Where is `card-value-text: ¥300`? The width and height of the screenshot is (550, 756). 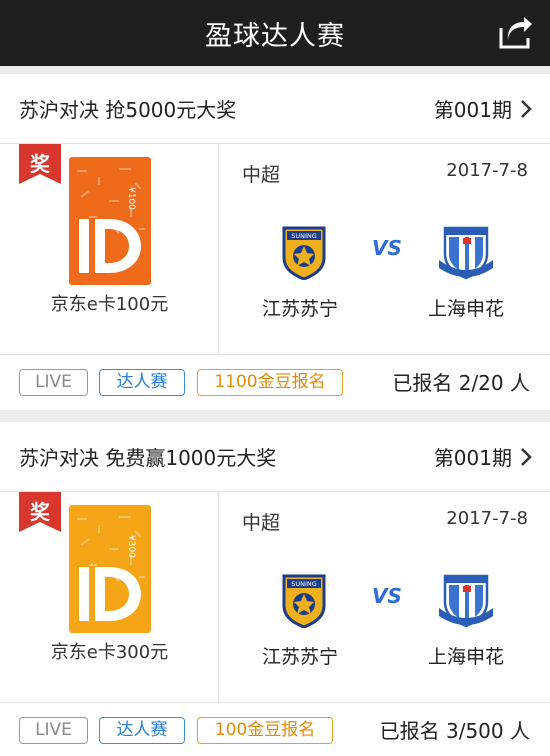 card-value-text: ¥300 is located at coordinates (131, 546).